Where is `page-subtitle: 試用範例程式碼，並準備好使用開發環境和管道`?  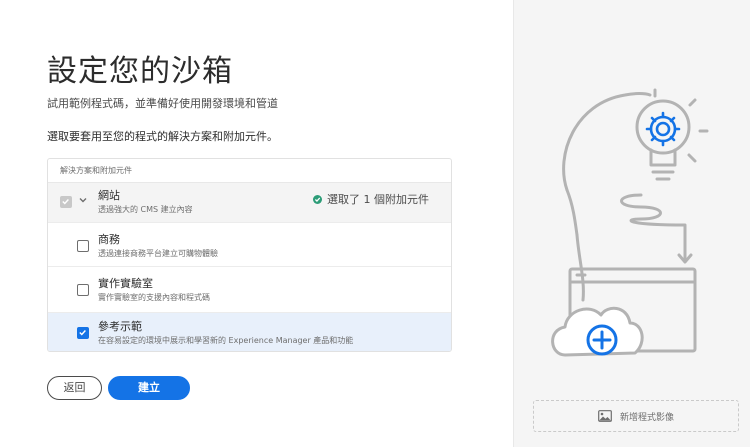
page-subtitle: 試用範例程式碼，並準備好使用開發環境和管道 is located at coordinates (162, 103).